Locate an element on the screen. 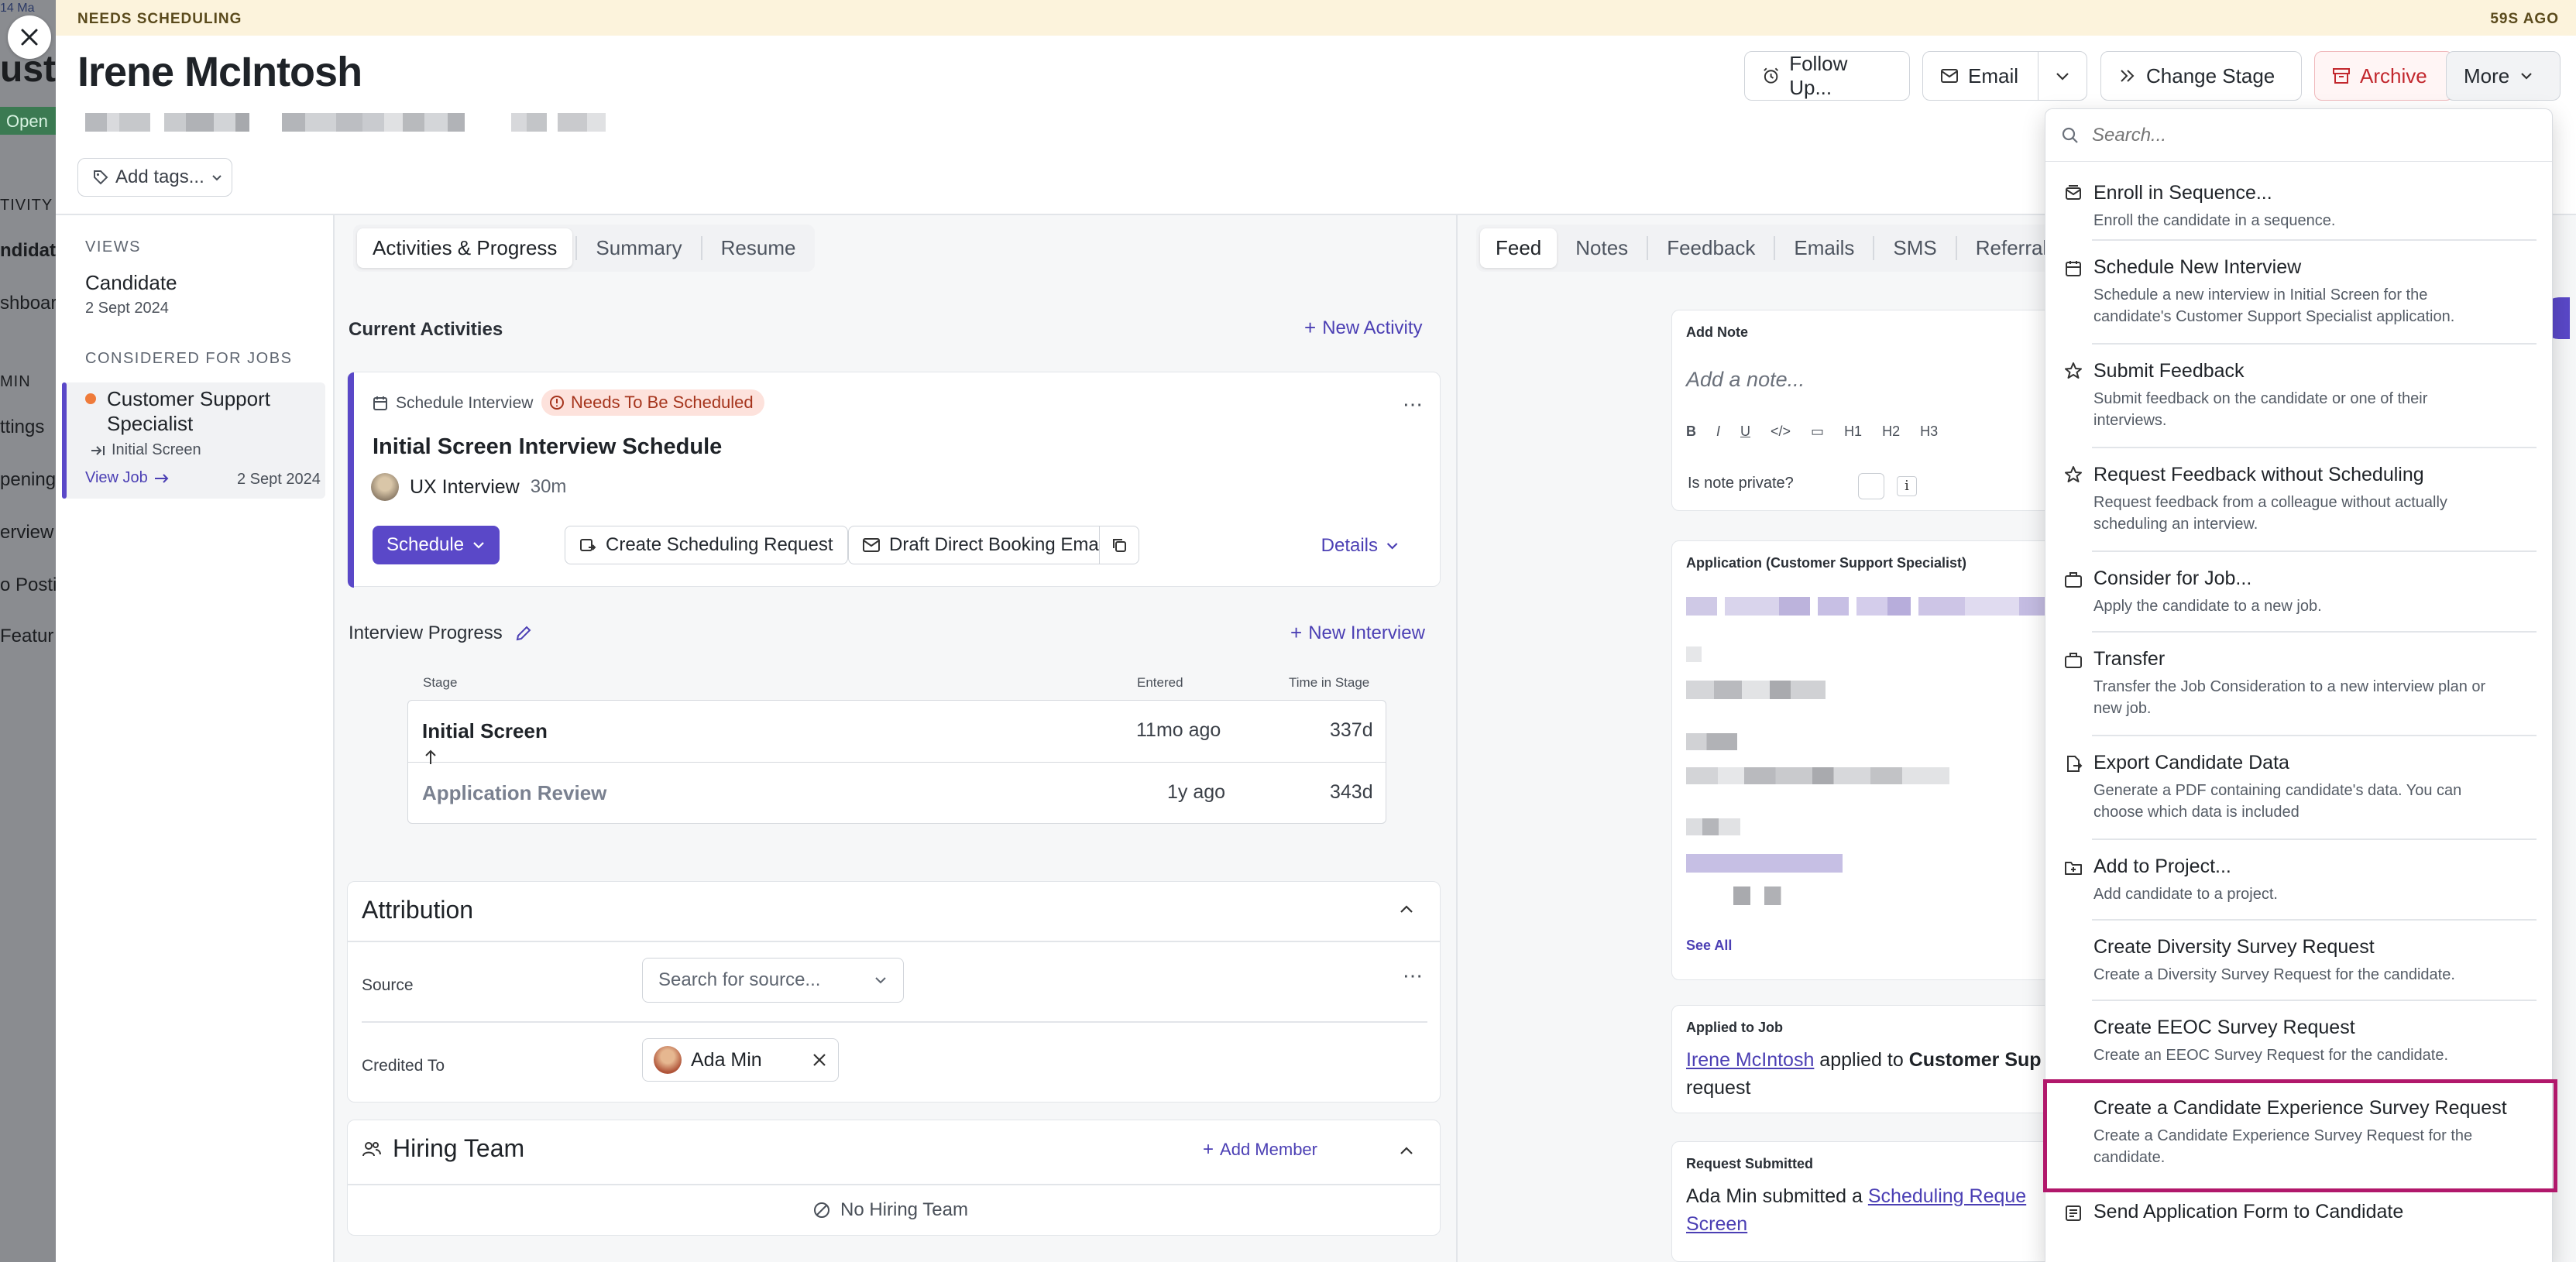 The image size is (2576, 1262). mail-icon is located at coordinates (871, 545).